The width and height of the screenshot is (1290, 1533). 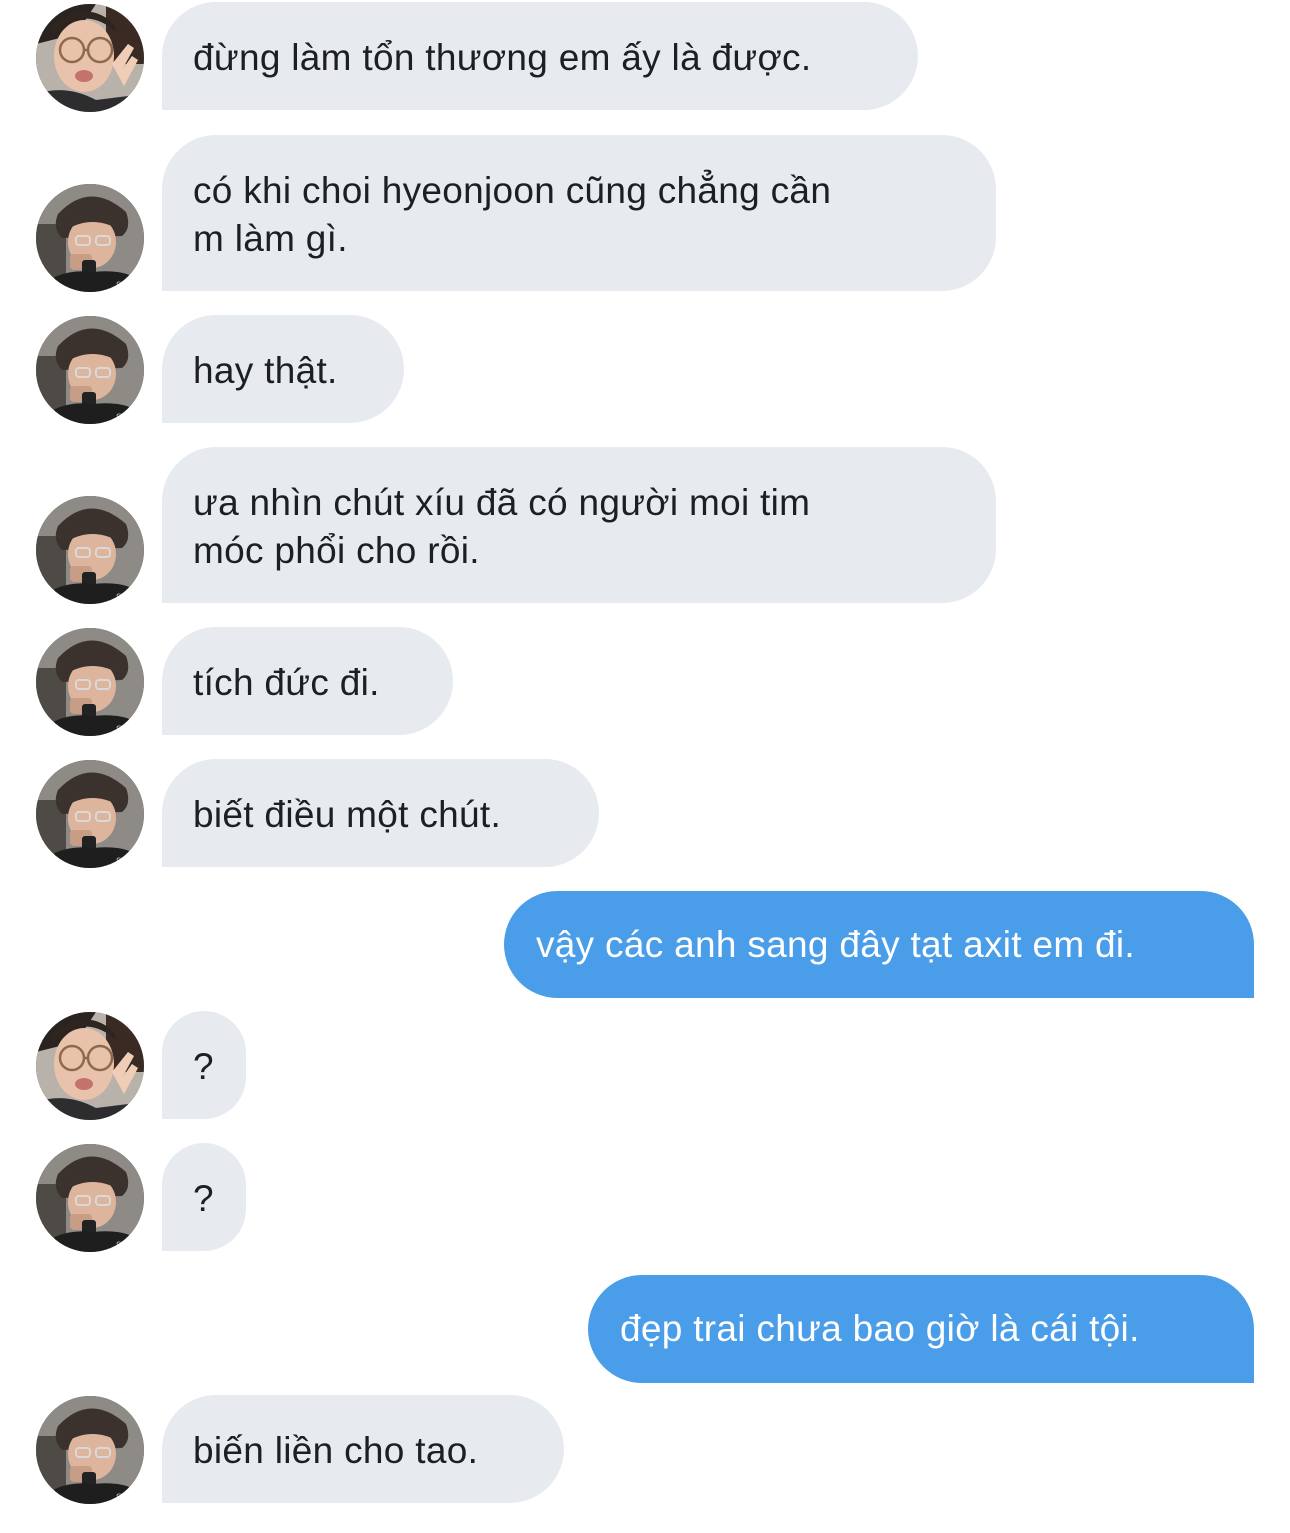 I want to click on message-bubble-incoming: biến liền cho tao., so click(x=363, y=1449).